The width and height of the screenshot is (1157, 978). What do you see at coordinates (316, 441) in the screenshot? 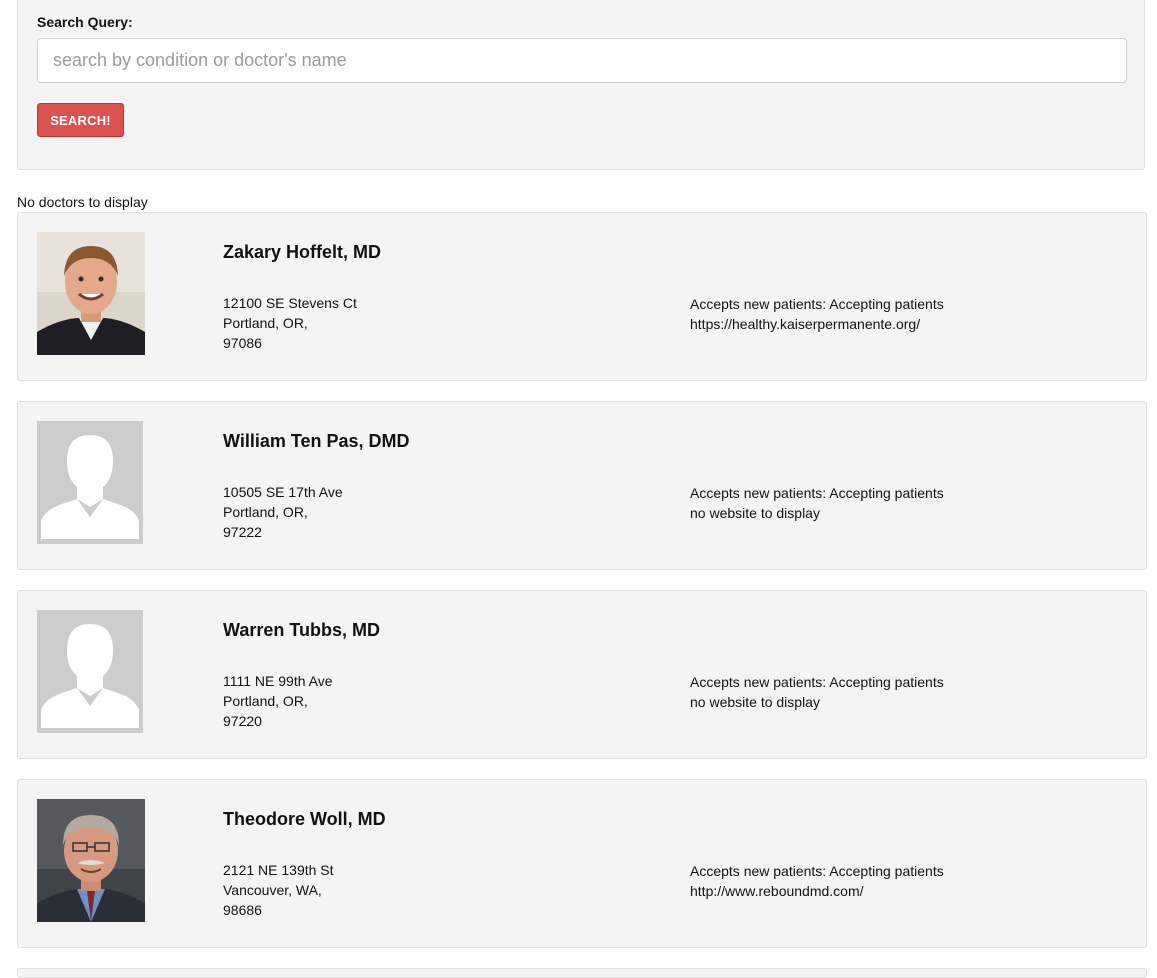
I see `doctor-name: William Ten Pas, DMD` at bounding box center [316, 441].